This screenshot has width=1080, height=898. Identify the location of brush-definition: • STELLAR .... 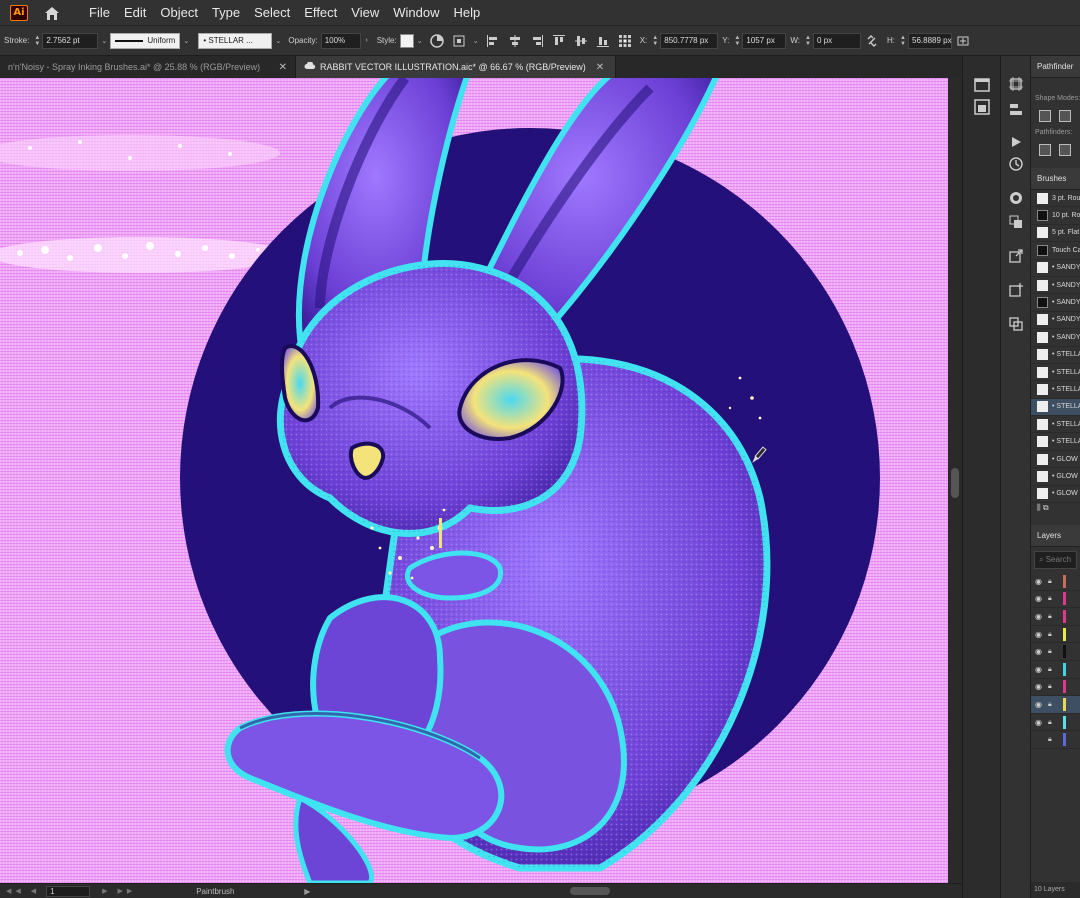
(235, 40).